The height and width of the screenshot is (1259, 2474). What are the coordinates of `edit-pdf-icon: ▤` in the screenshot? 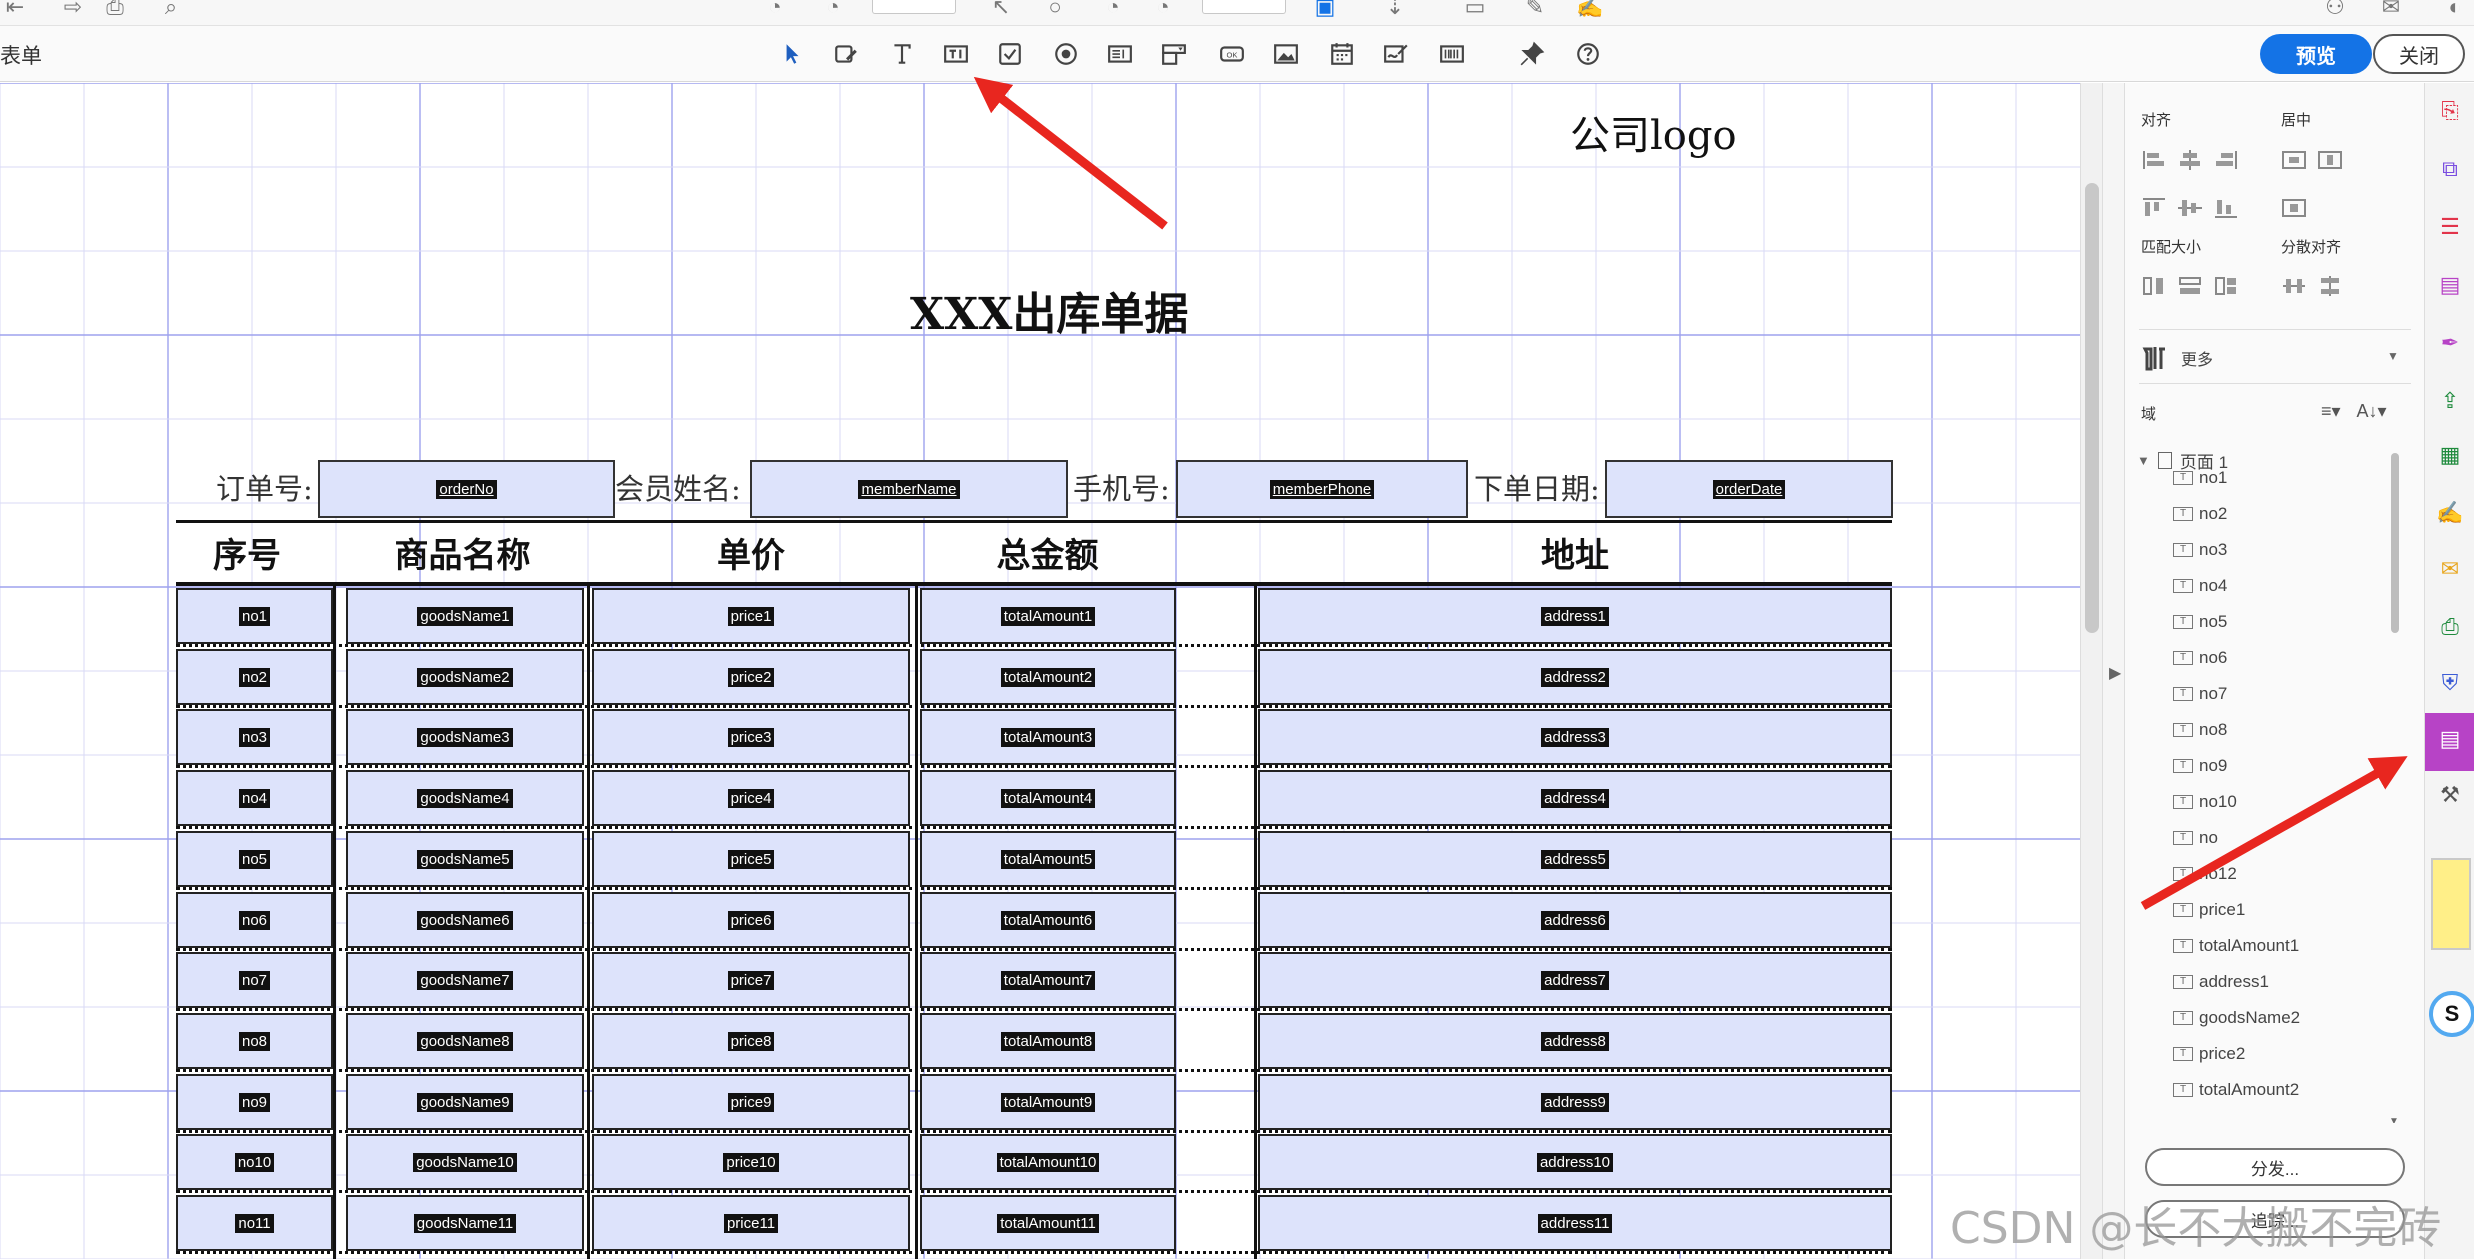 It's located at (2450, 285).